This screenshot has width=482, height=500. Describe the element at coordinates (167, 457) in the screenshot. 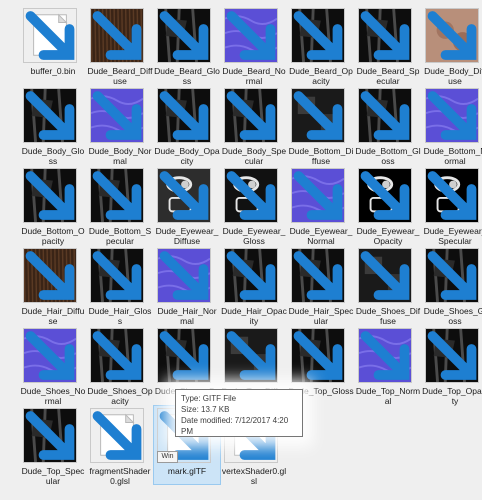

I see `win-button: Win` at that location.